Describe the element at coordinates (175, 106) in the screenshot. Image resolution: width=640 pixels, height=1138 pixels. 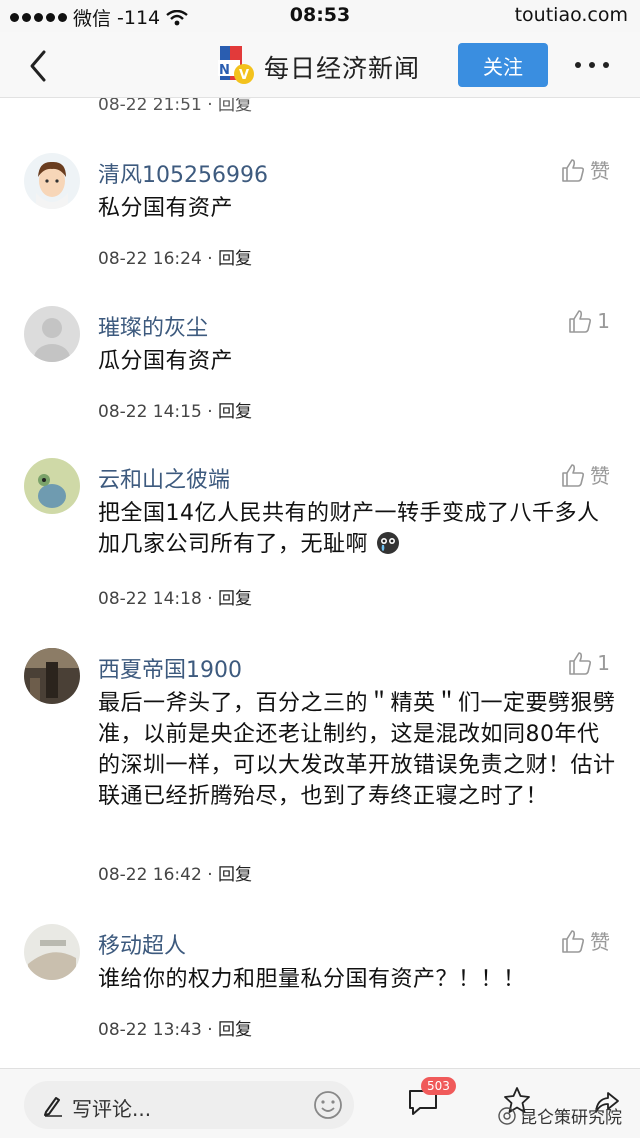
I see `cut-comment-meta: 08-22 21:51 · 回复` at that location.